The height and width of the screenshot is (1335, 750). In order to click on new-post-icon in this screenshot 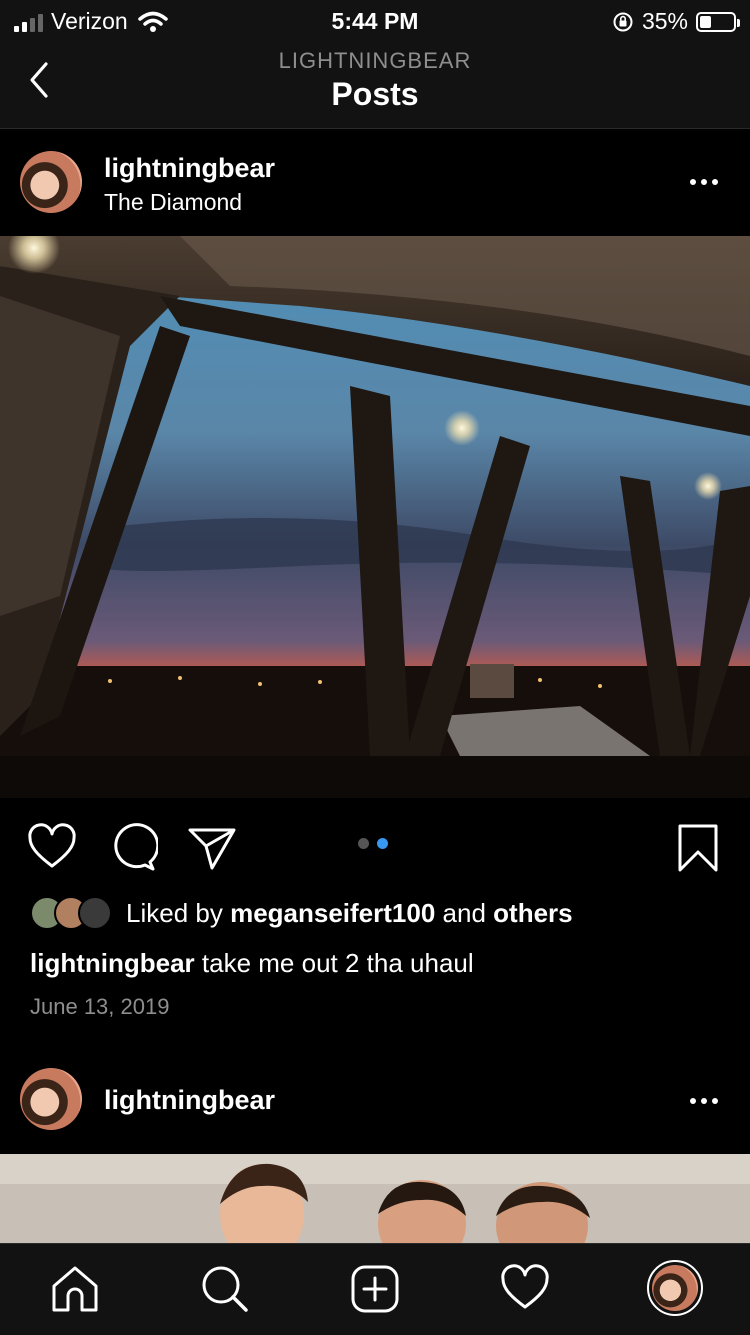, I will do `click(375, 1289)`.